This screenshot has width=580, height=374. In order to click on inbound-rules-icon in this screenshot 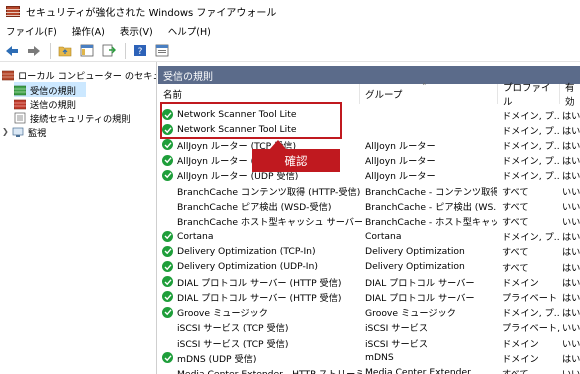, I will do `click(20, 90)`.